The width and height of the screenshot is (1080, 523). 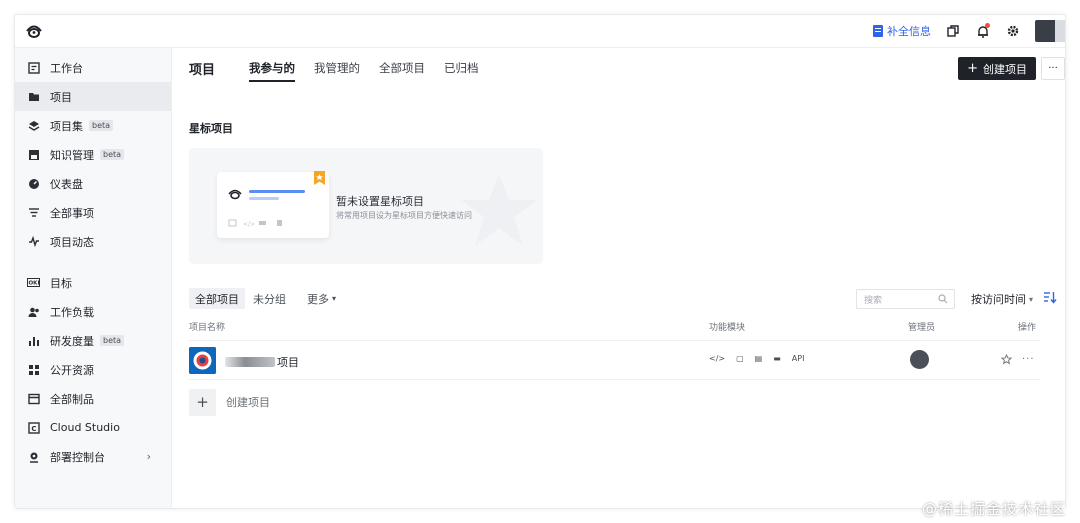 What do you see at coordinates (33, 241) in the screenshot?
I see `activity-icon` at bounding box center [33, 241].